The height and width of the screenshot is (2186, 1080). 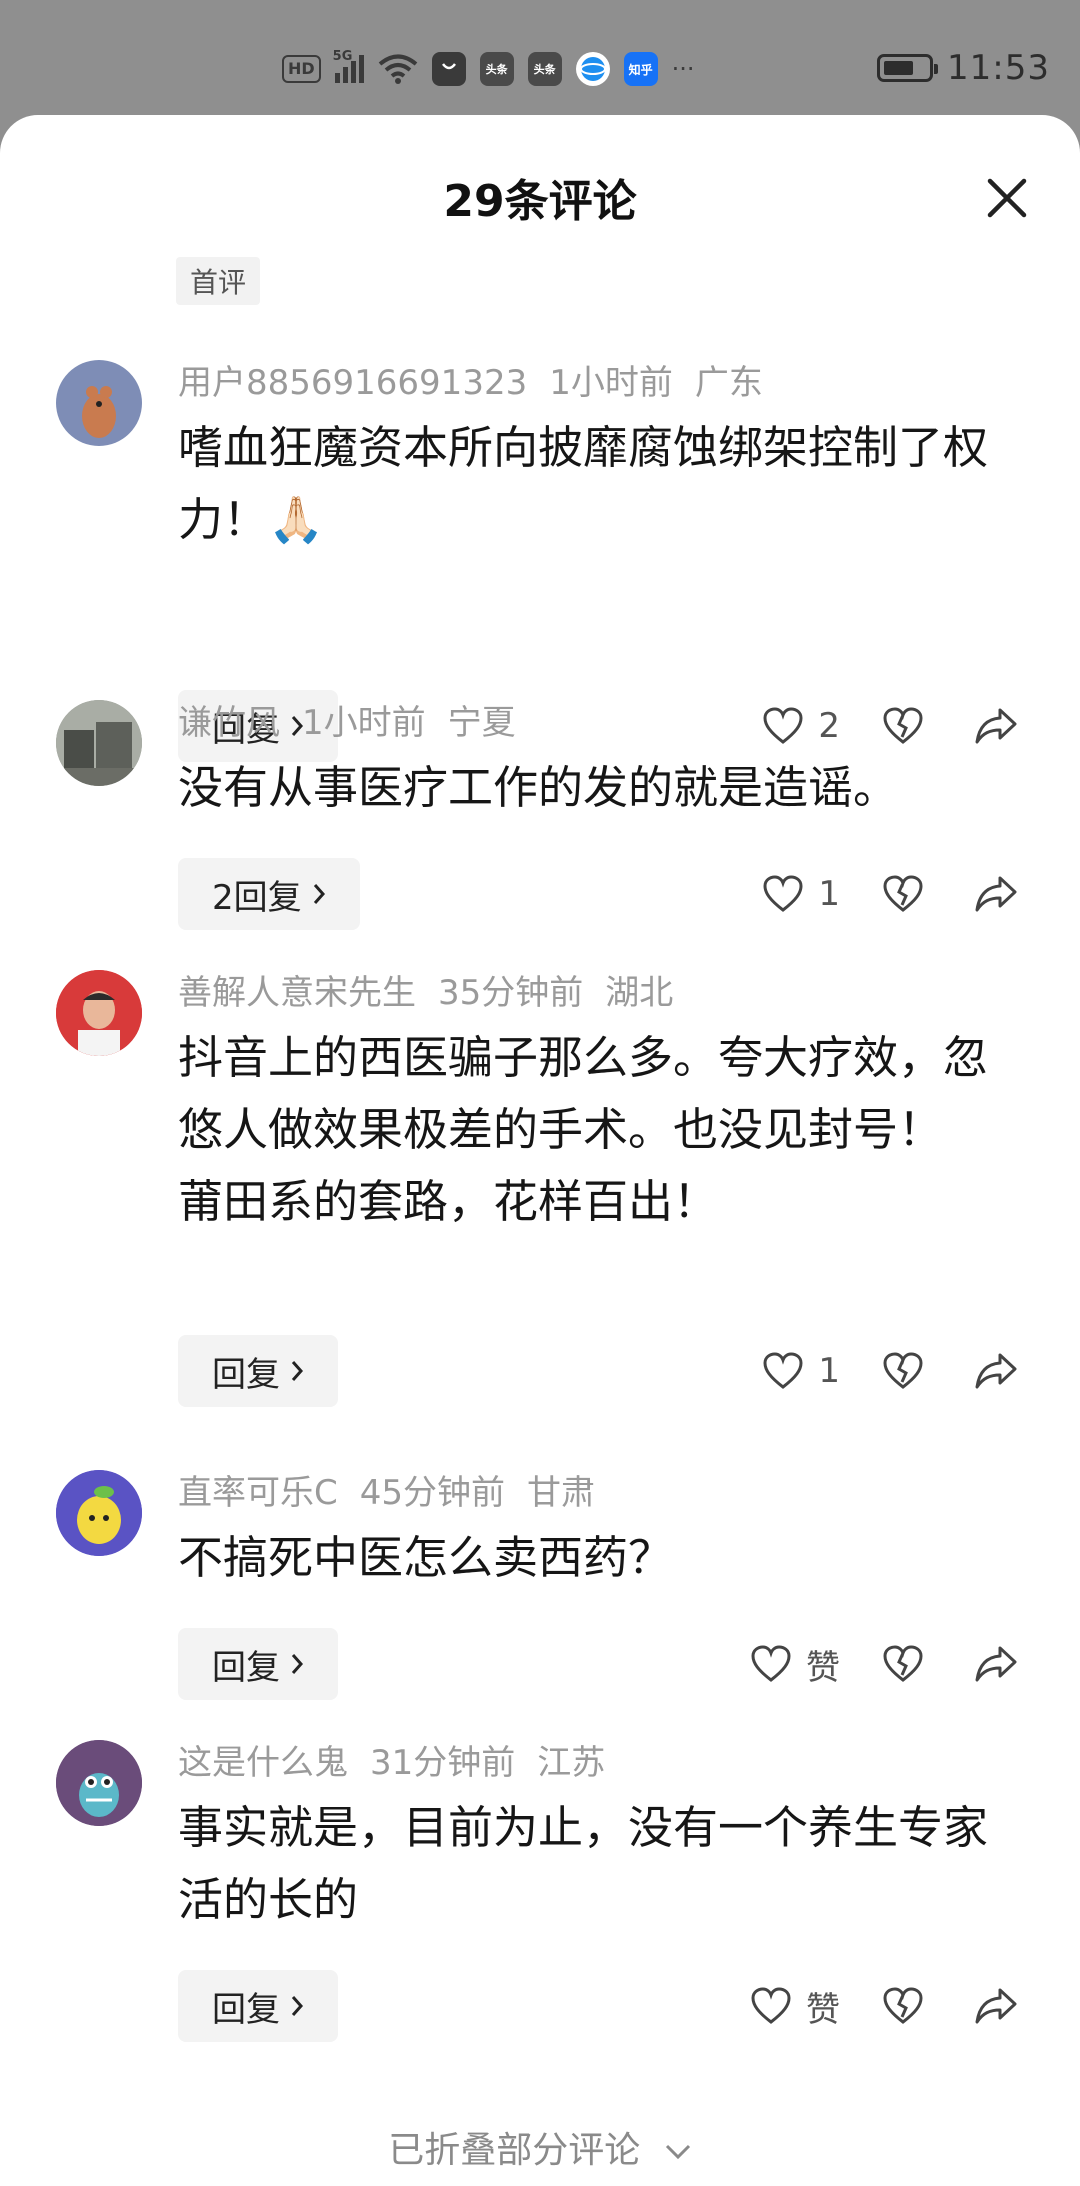 I want to click on shopping-bag-icon, so click(x=448, y=69).